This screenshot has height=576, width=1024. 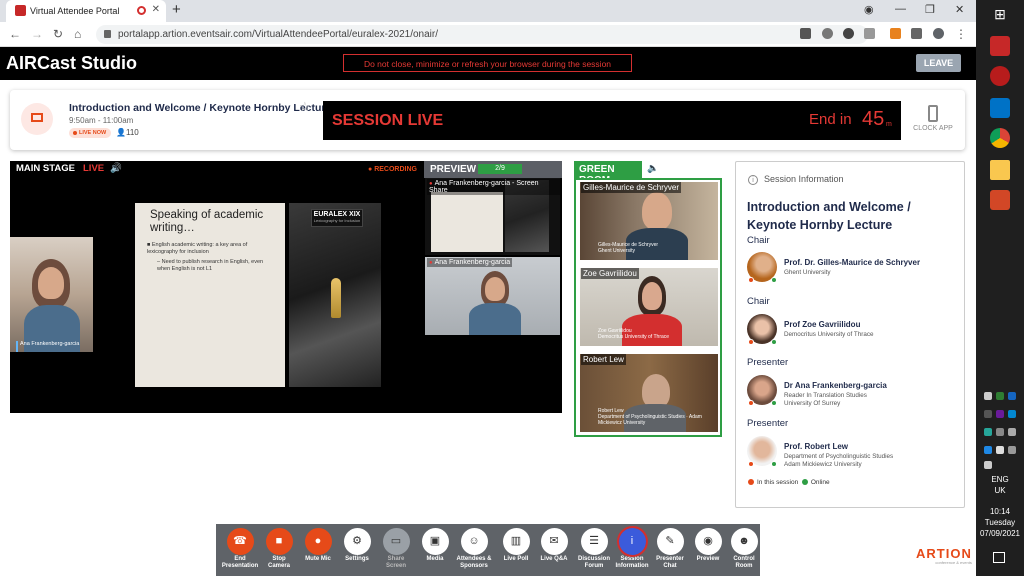 What do you see at coordinates (51, 294) in the screenshot?
I see `presenter-video-feed: Ana Frankenberg-garcia` at bounding box center [51, 294].